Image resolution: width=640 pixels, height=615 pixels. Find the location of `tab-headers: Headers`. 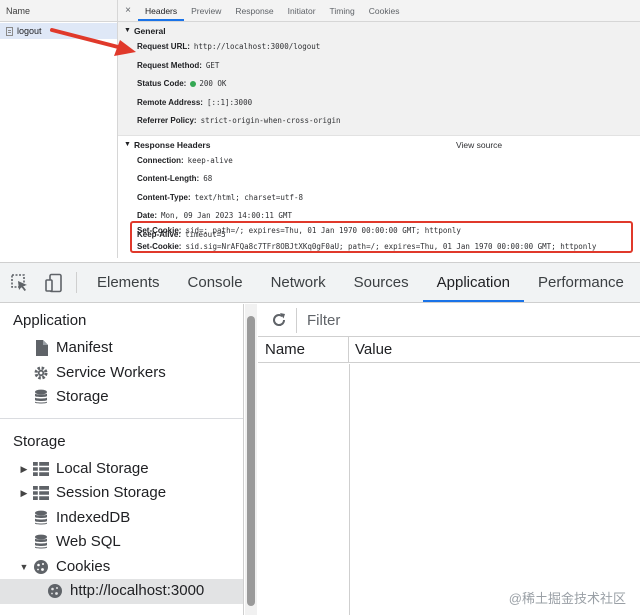

tab-headers: Headers is located at coordinates (161, 10).